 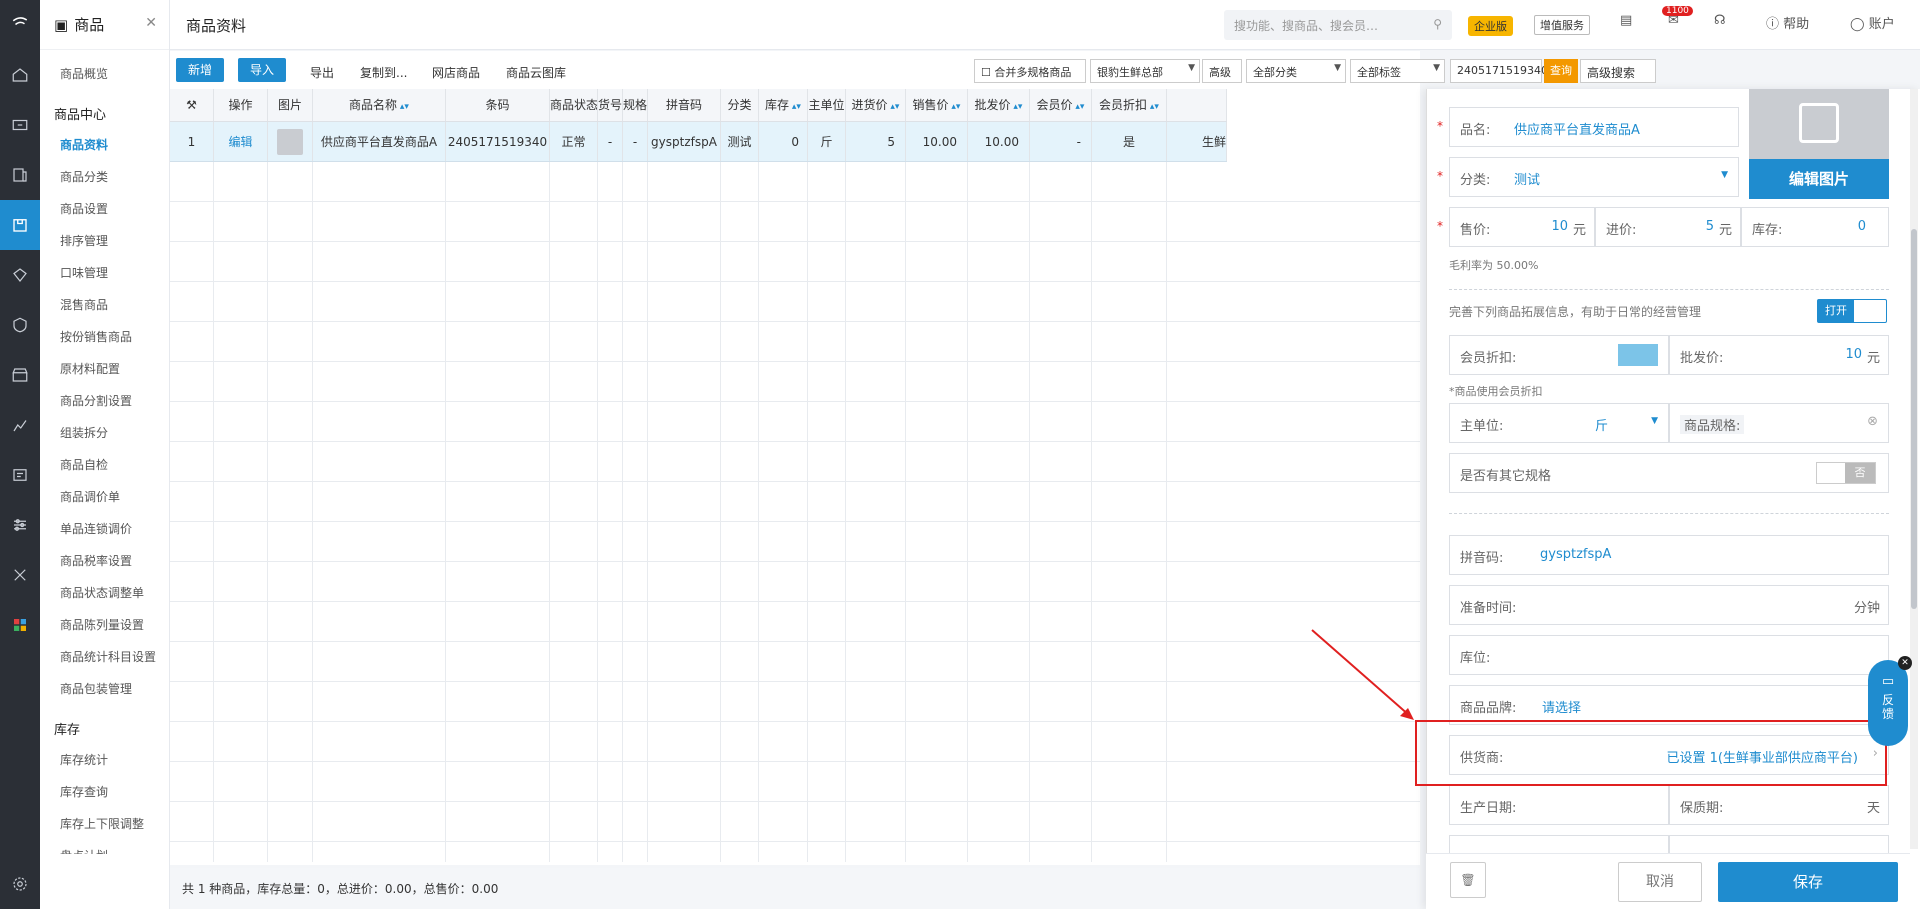 I want to click on nav-item: 原材料配置, so click(x=104, y=369).